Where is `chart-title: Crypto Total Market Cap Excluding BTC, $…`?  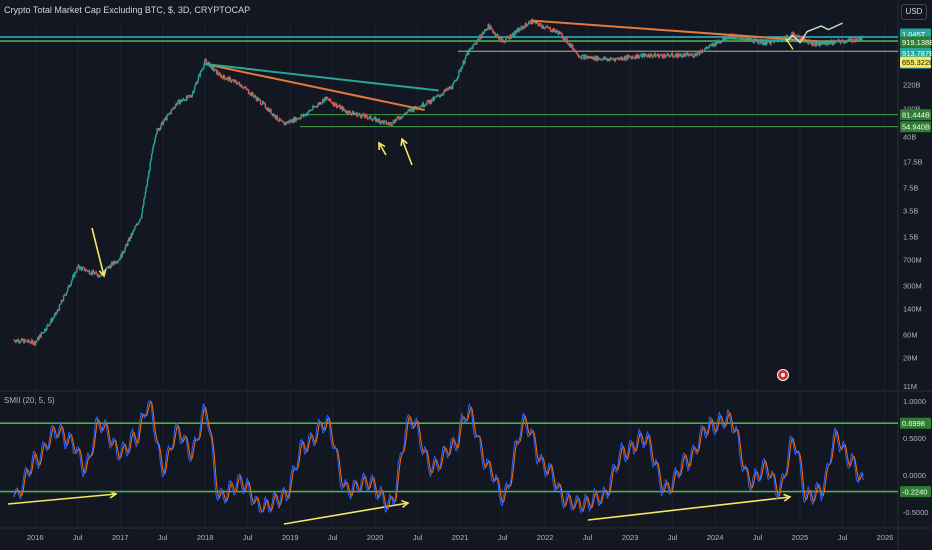
chart-title: Crypto Total Market Cap Excluding BTC, $… is located at coordinates (127, 10).